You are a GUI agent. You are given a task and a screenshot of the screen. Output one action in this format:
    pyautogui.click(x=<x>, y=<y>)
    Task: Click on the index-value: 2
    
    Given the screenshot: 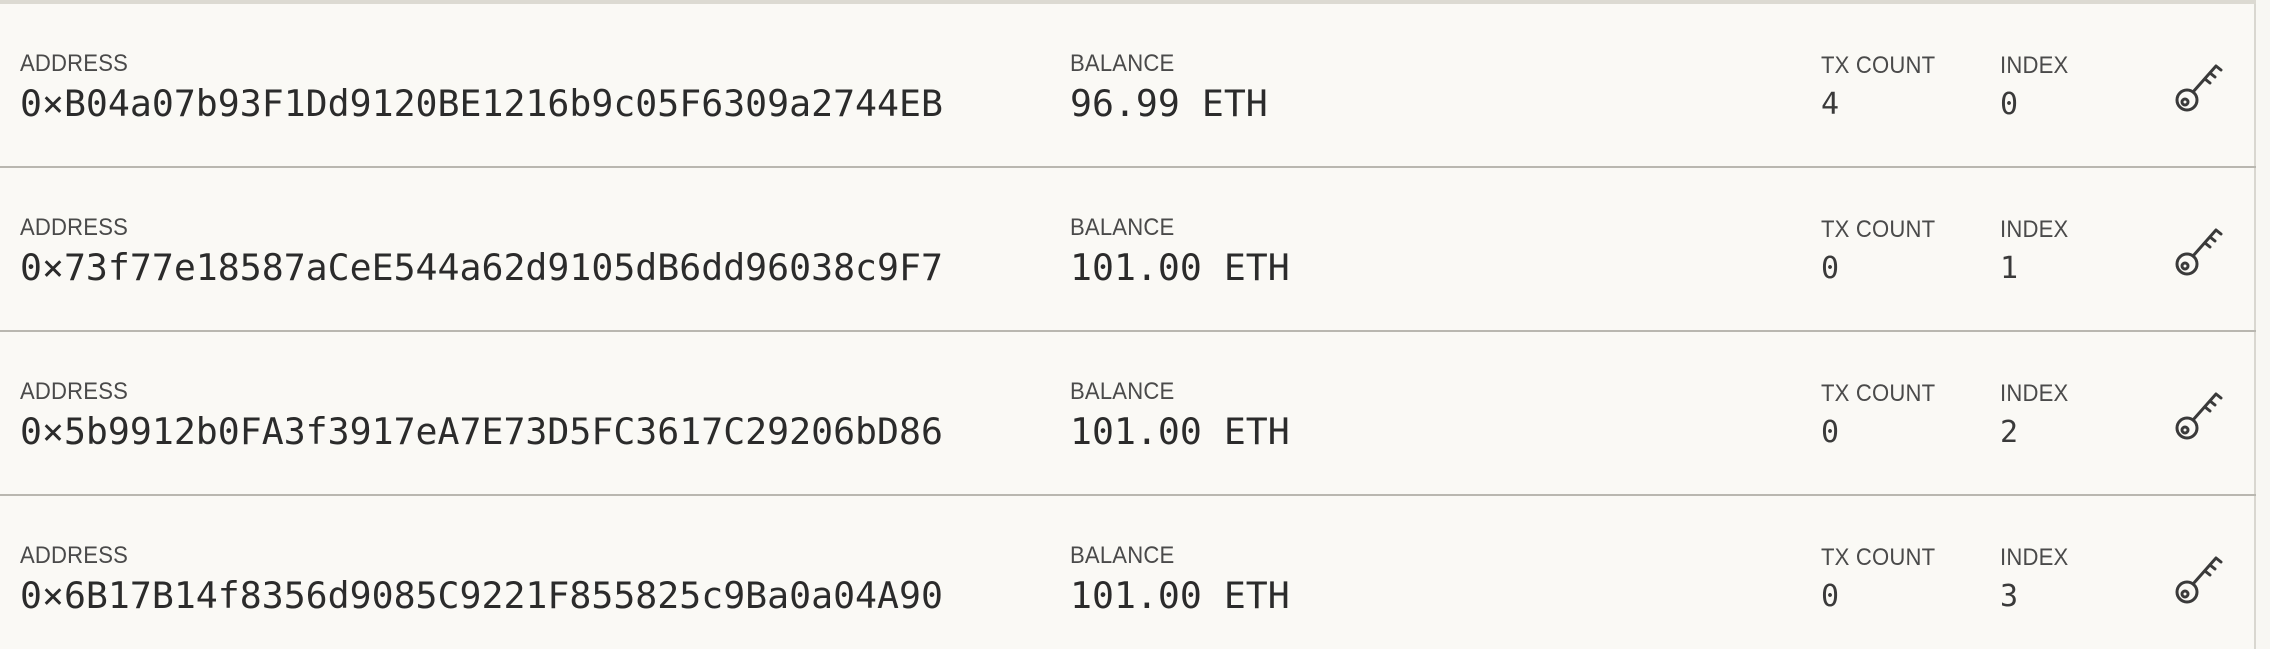 What is the action you would take?
    pyautogui.click(x=2009, y=432)
    